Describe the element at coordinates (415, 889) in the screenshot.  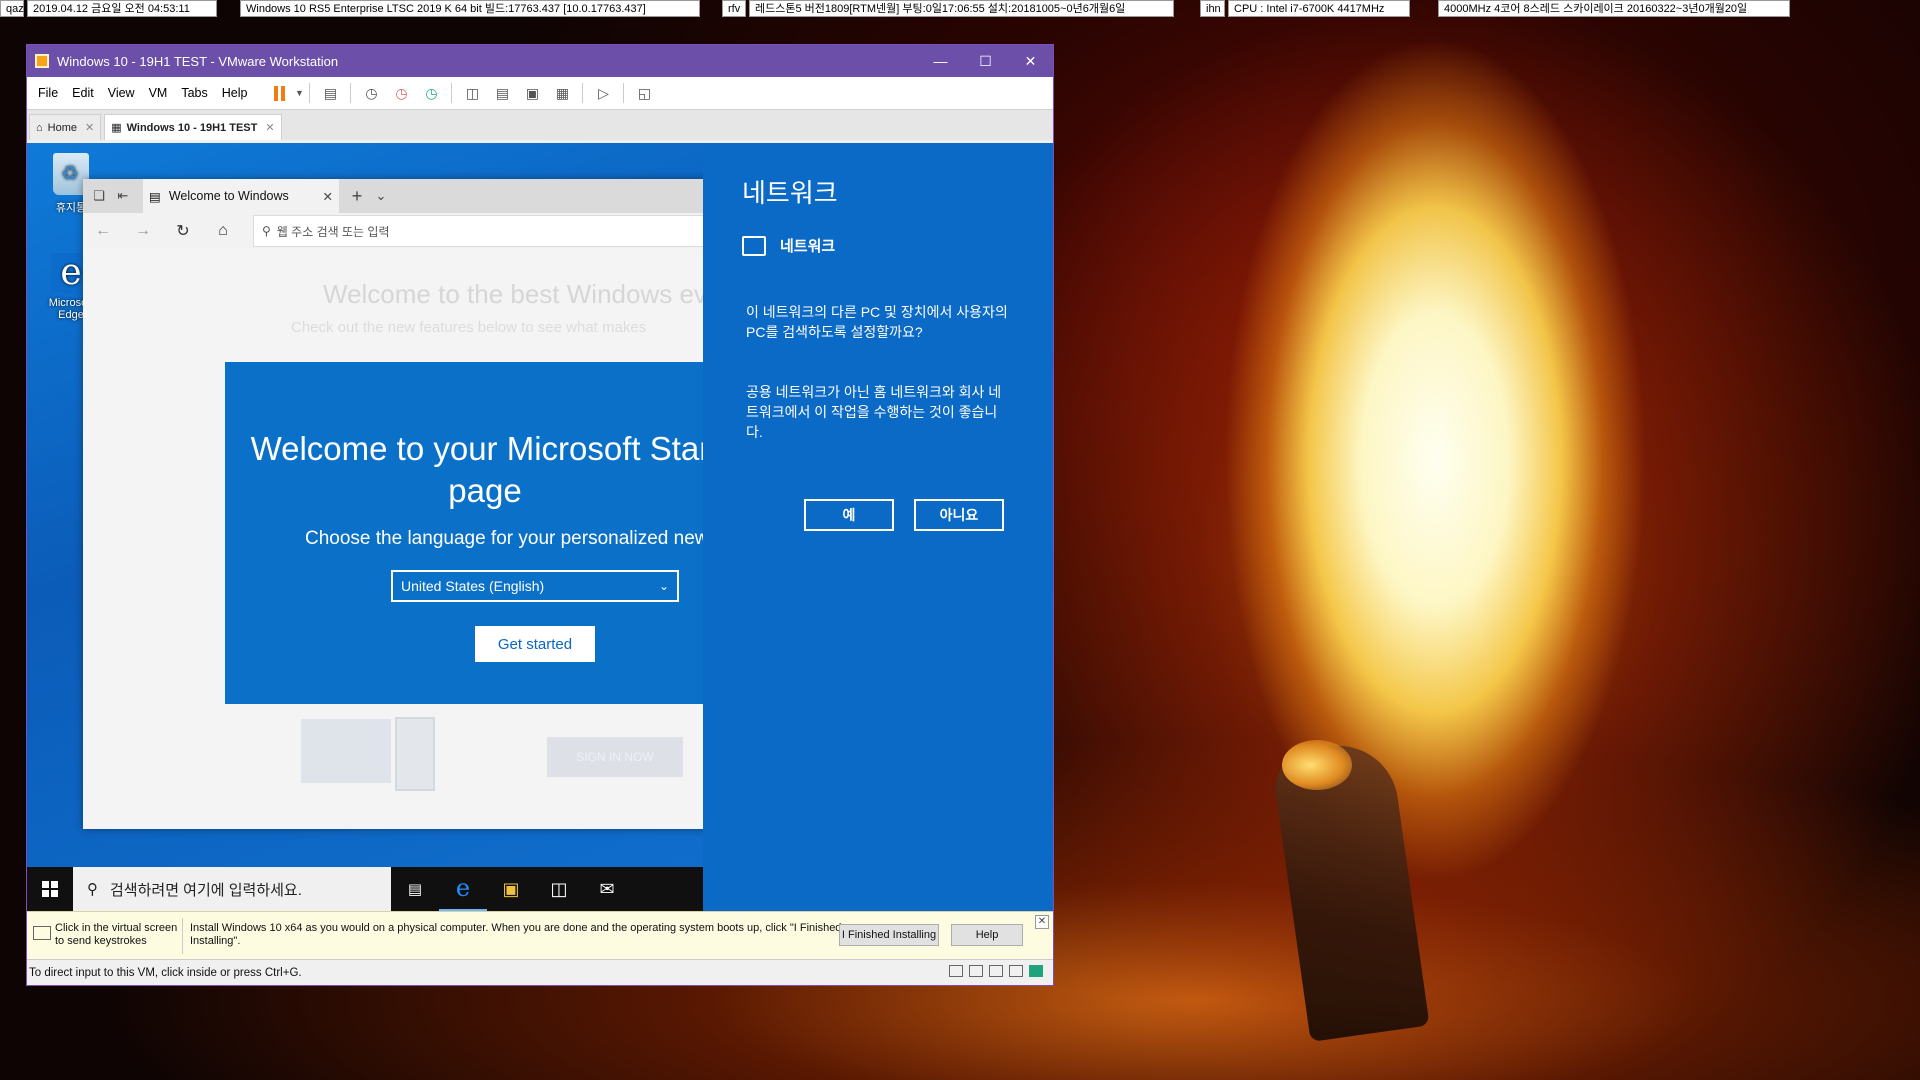
I see `task-view-icon: ▤` at that location.